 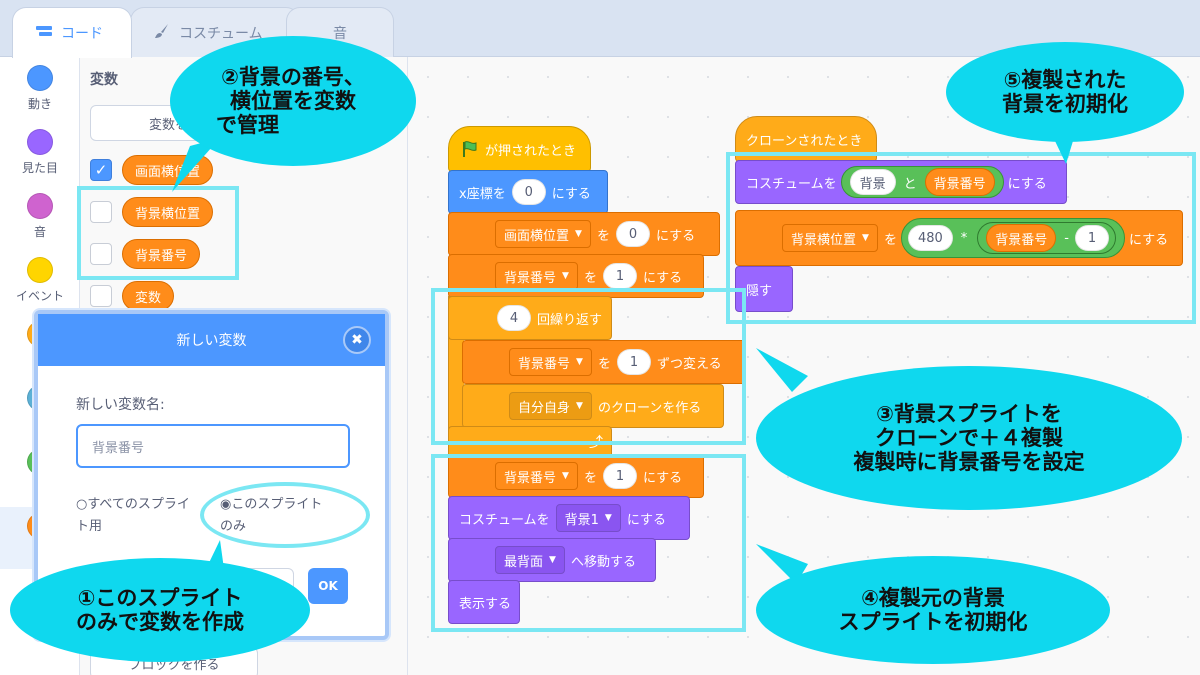 I want to click on radio-label: ○すべてのスプライ, so click(x=133, y=504).